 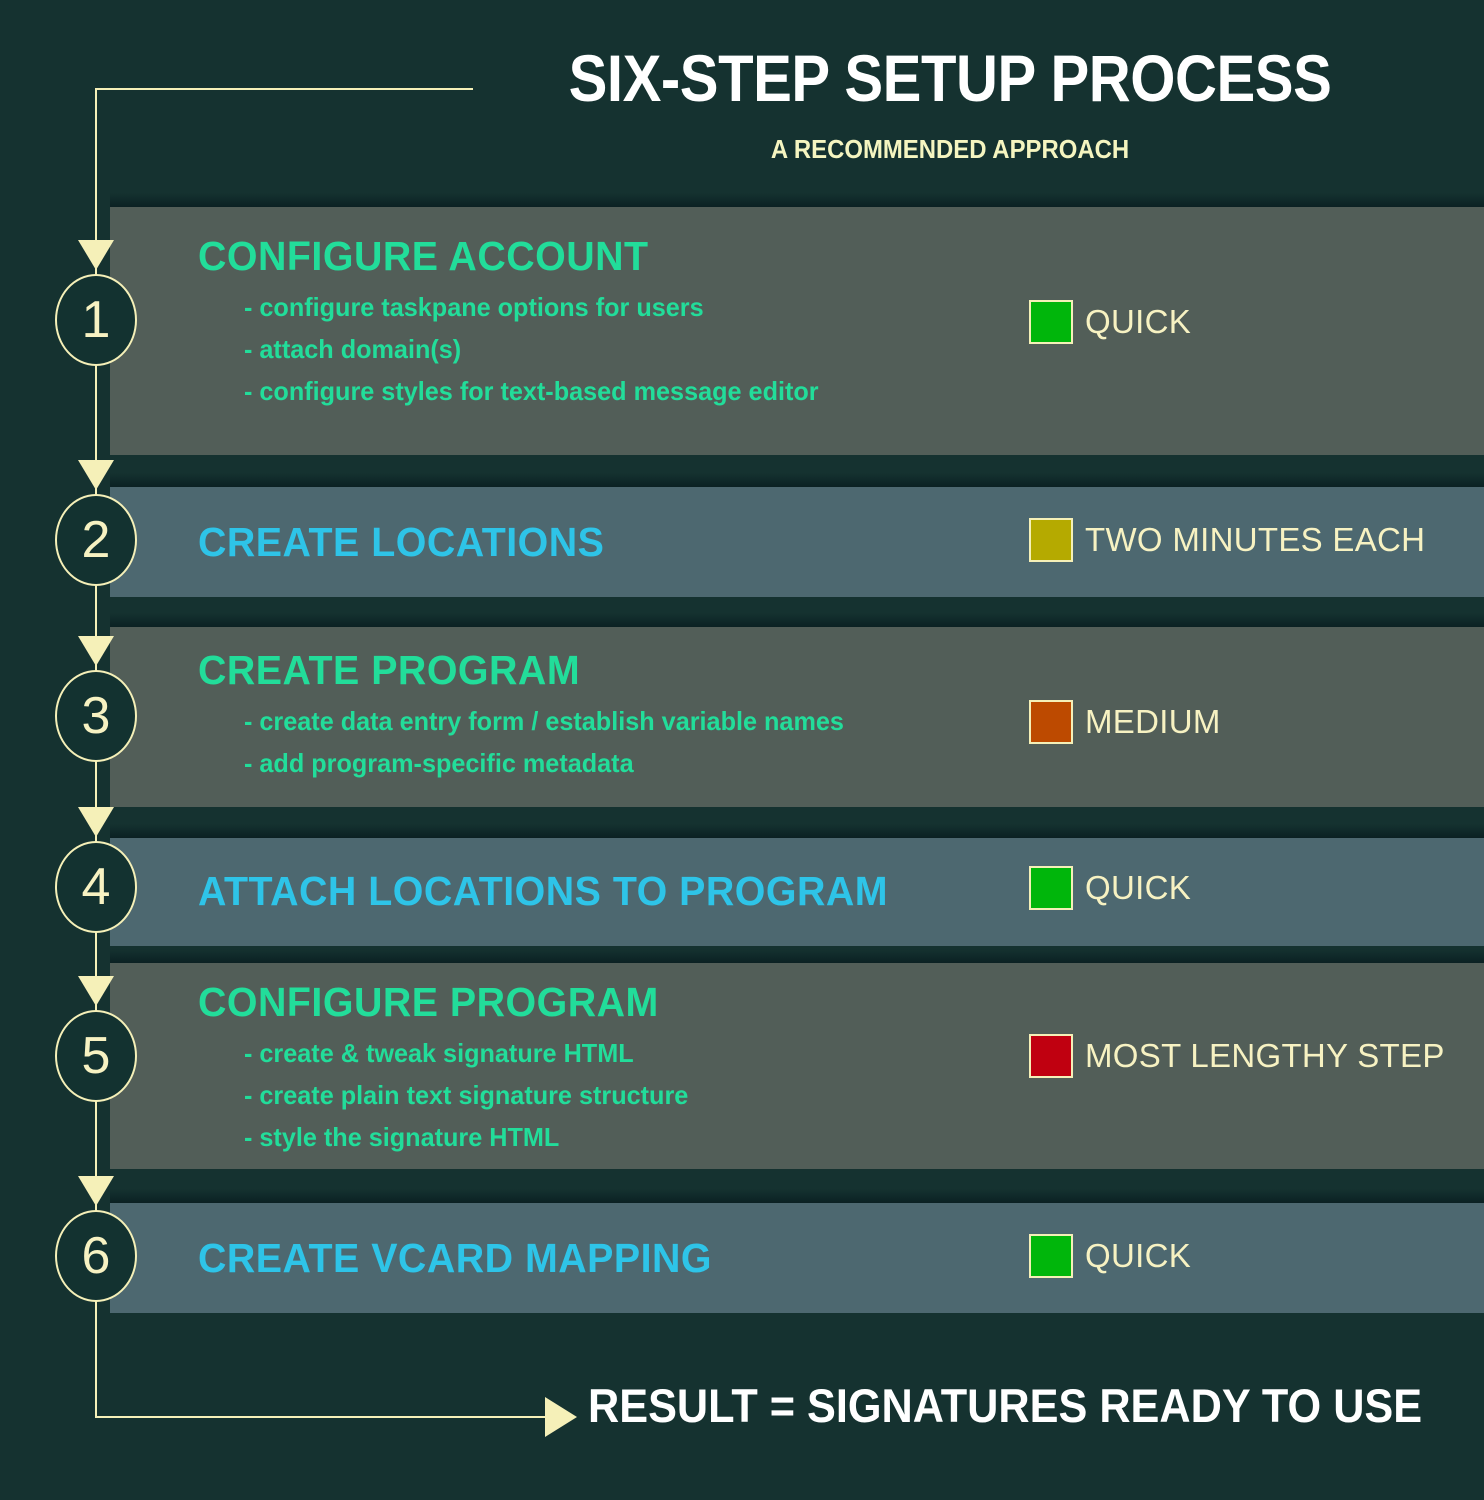 What do you see at coordinates (455, 1258) in the screenshot?
I see `step-heading: CREATE VCARD MAPPING` at bounding box center [455, 1258].